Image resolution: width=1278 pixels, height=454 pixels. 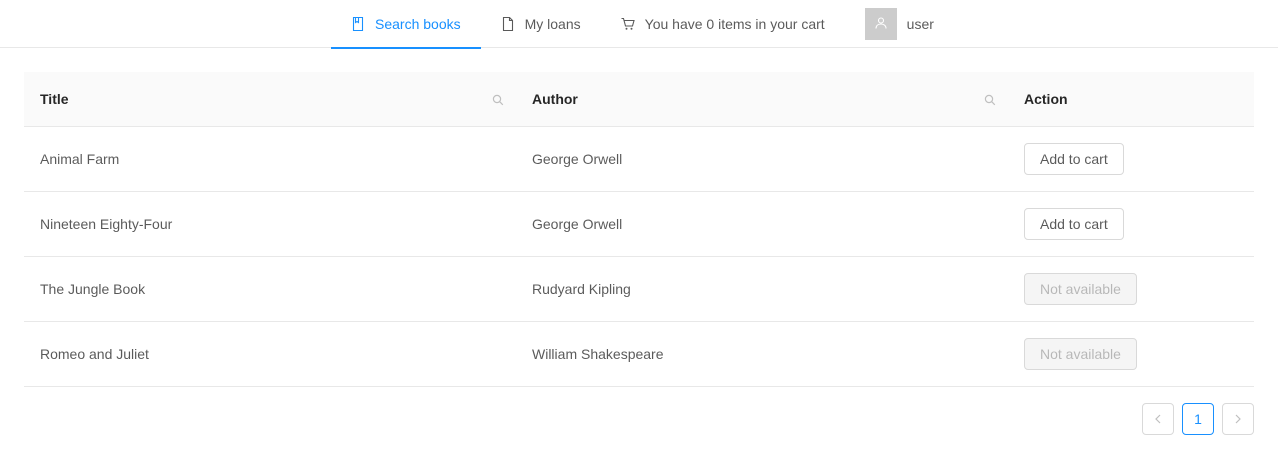 I want to click on nav-my-loans-label: My loans, so click(x=552, y=24).